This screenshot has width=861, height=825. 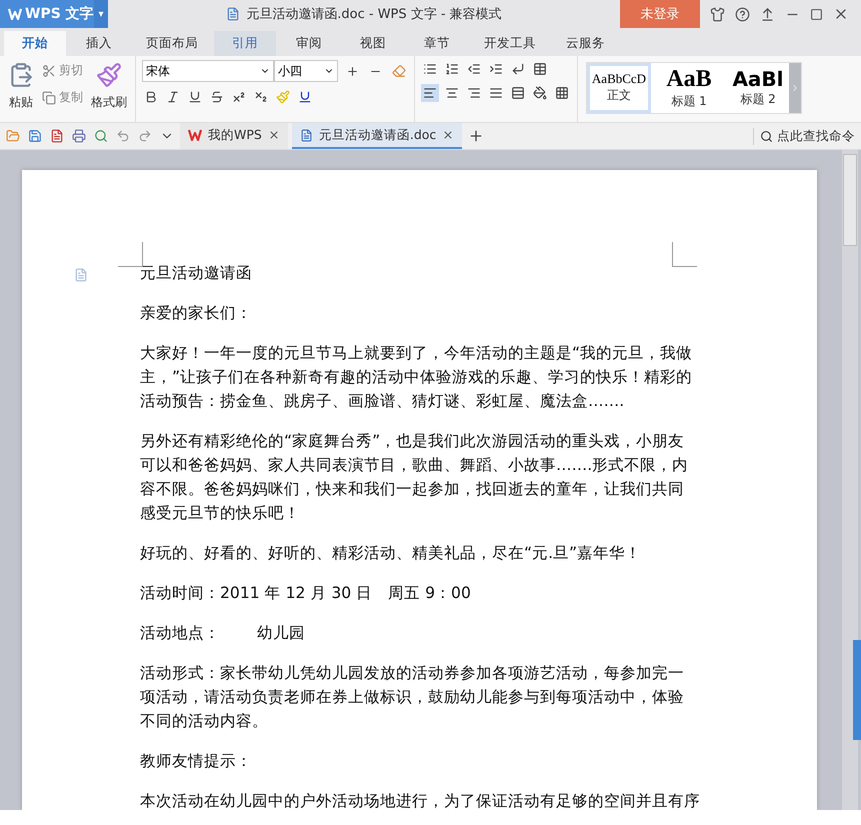 I want to click on shading-icon, so click(x=540, y=93).